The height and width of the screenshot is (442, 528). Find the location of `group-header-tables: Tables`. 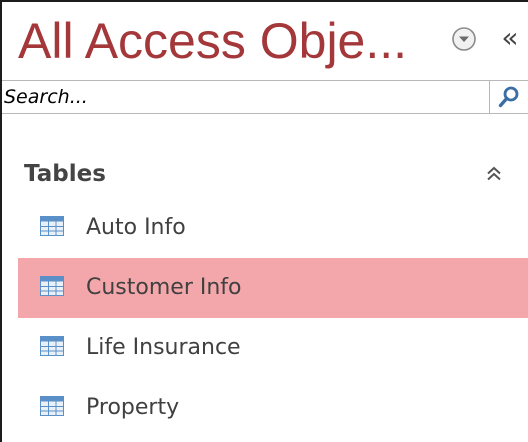

group-header-tables: Tables is located at coordinates (265, 174).